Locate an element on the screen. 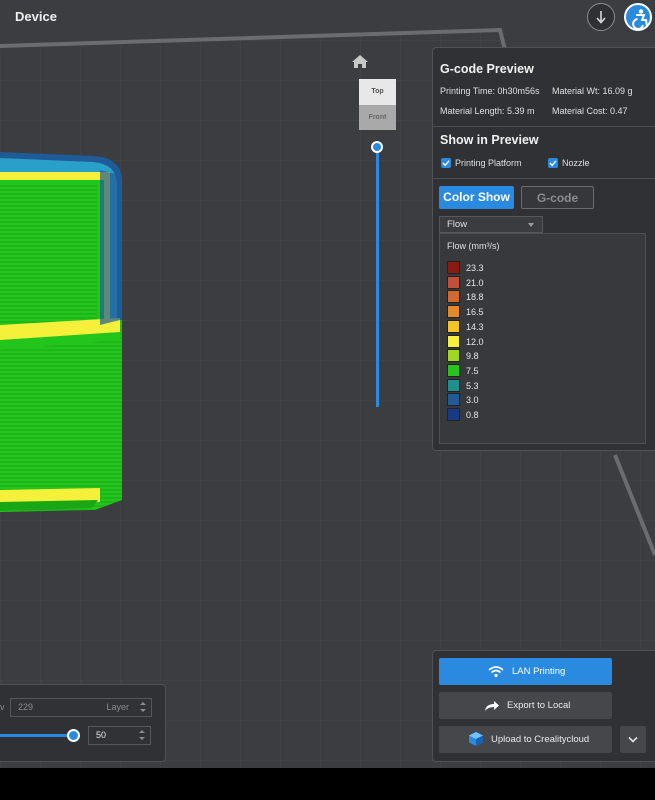 Image resolution: width=655 pixels, height=800 pixels. legend-title: Flow (mm³/s) is located at coordinates (473, 246).